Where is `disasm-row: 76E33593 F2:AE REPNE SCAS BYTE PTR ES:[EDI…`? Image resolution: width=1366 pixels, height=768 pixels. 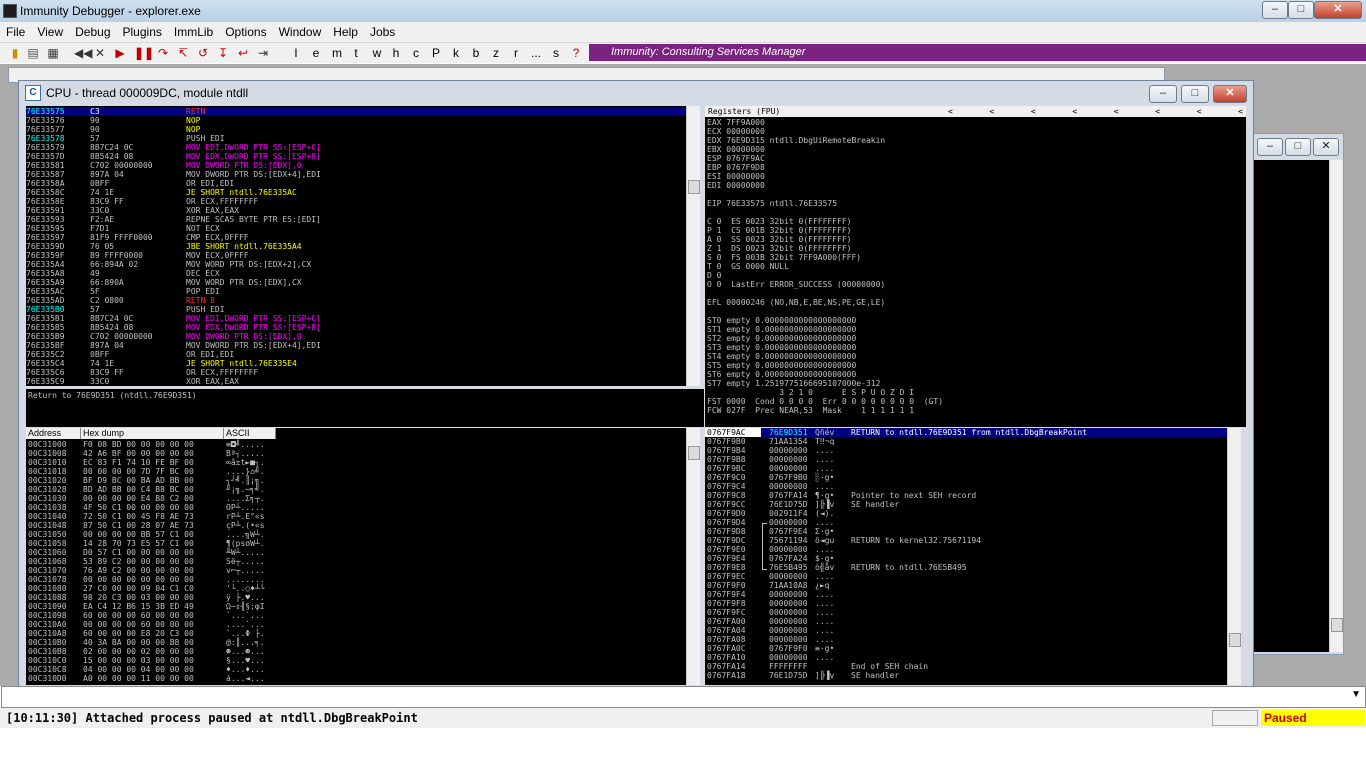
disasm-row: 76E33593 F2:AE REPNE SCAS BYTE PTR ES:[EDI… is located at coordinates (356, 219).